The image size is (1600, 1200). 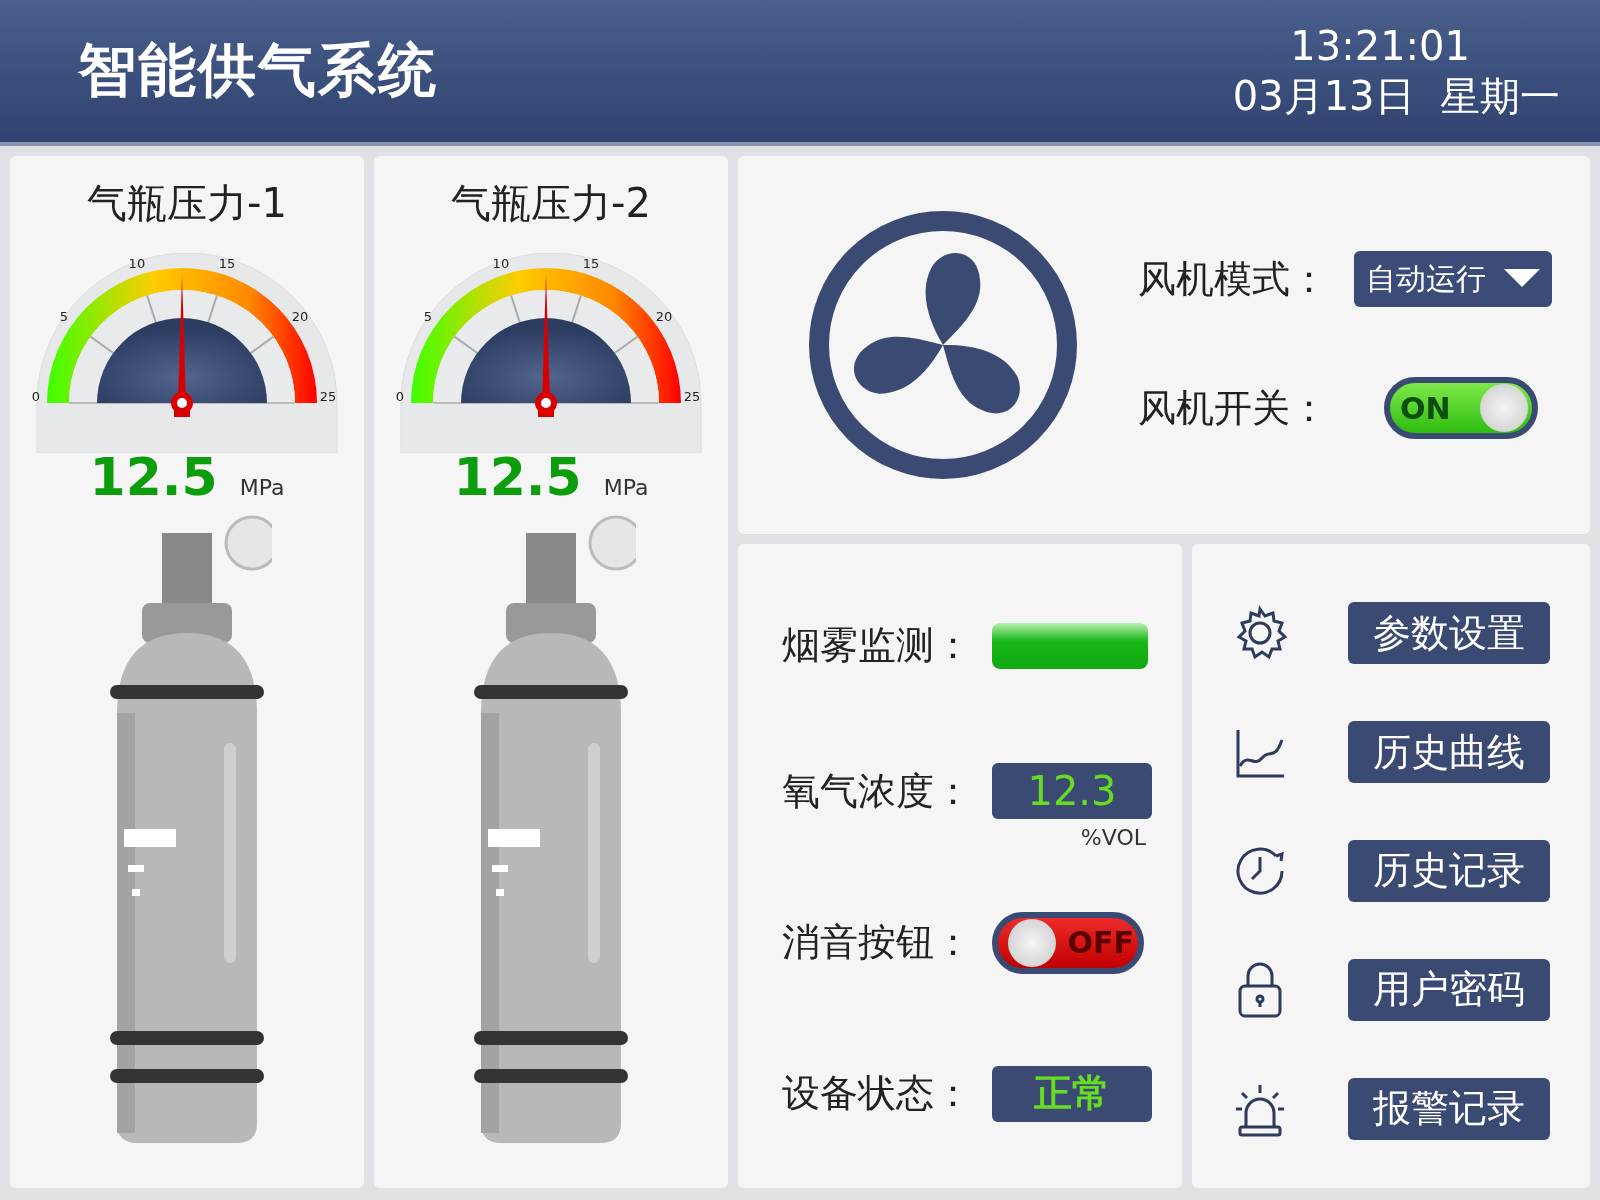 I want to click on menu-button: 用户密码, so click(x=1449, y=989).